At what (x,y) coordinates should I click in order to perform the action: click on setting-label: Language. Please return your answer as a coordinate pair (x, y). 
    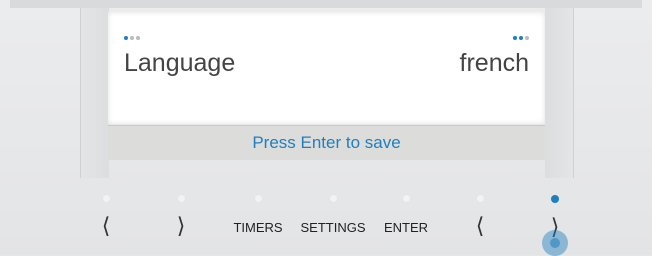
    Looking at the image, I should click on (180, 63).